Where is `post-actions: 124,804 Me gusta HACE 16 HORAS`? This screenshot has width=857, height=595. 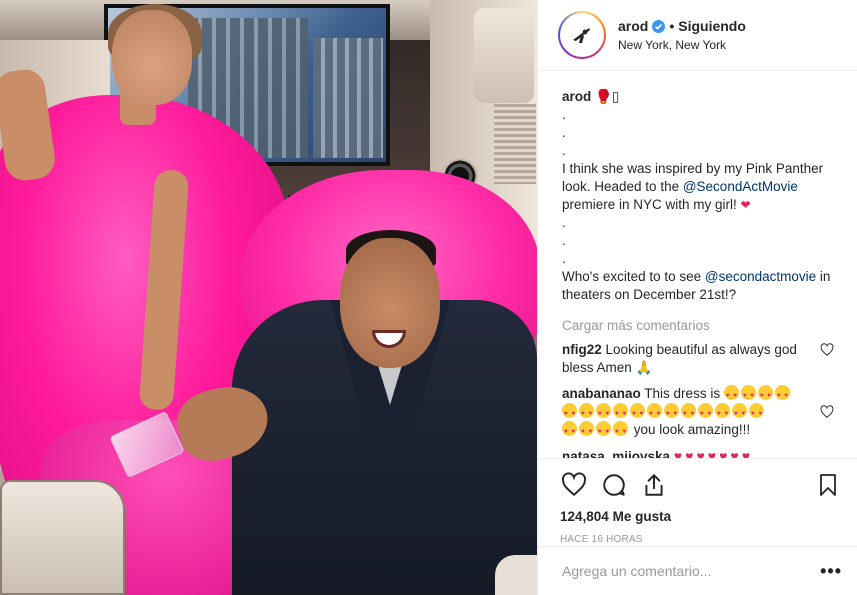
post-actions: 124,804 Me gusta HACE 16 HORAS is located at coordinates (697, 501).